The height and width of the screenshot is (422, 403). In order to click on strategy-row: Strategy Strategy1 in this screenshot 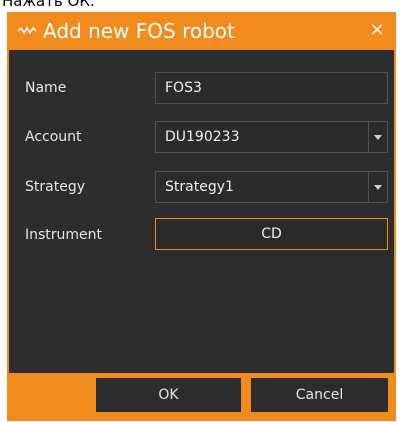, I will do `click(201, 187)`.